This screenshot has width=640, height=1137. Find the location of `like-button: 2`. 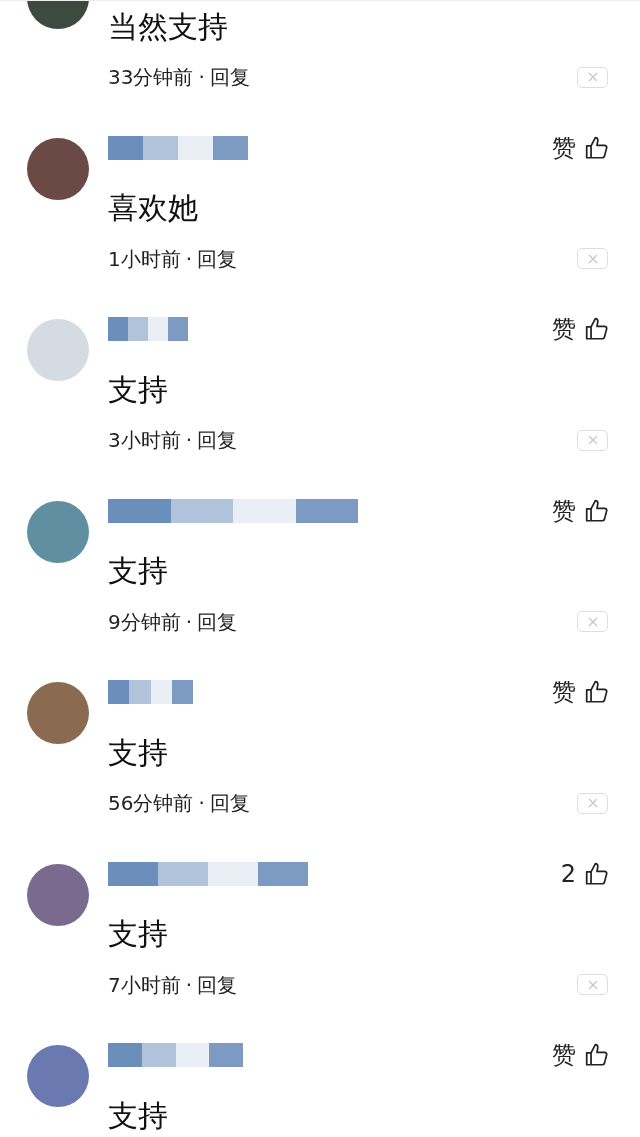

like-button: 2 is located at coordinates (585, 873).